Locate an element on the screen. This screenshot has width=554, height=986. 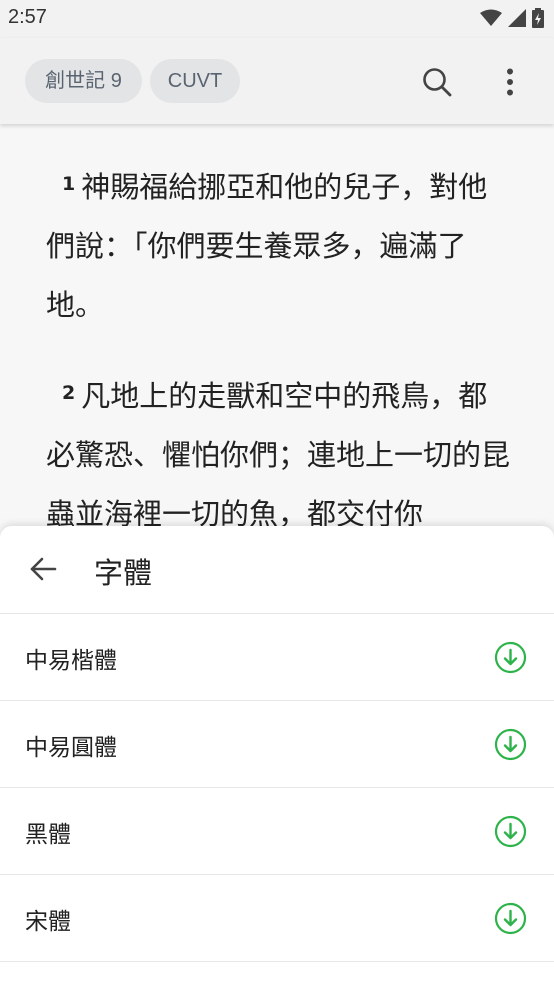
back-button is located at coordinates (43, 569).